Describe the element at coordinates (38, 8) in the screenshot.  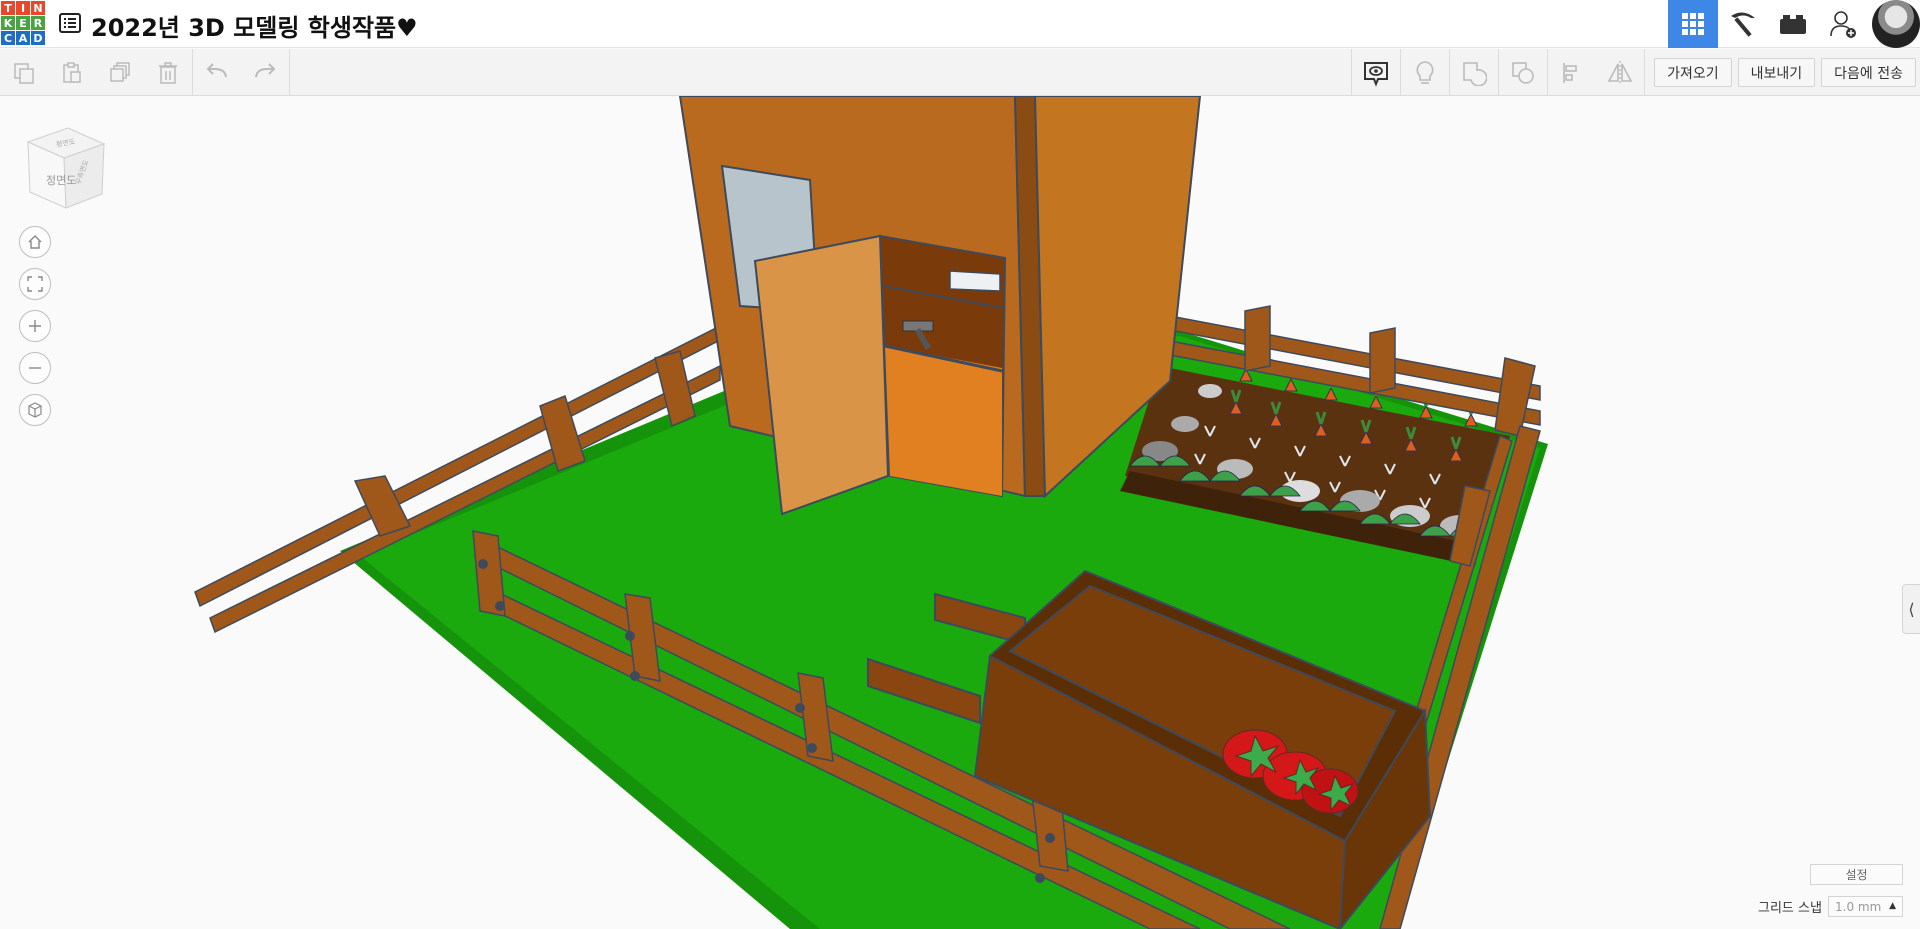
I see `logo-letter: N` at that location.